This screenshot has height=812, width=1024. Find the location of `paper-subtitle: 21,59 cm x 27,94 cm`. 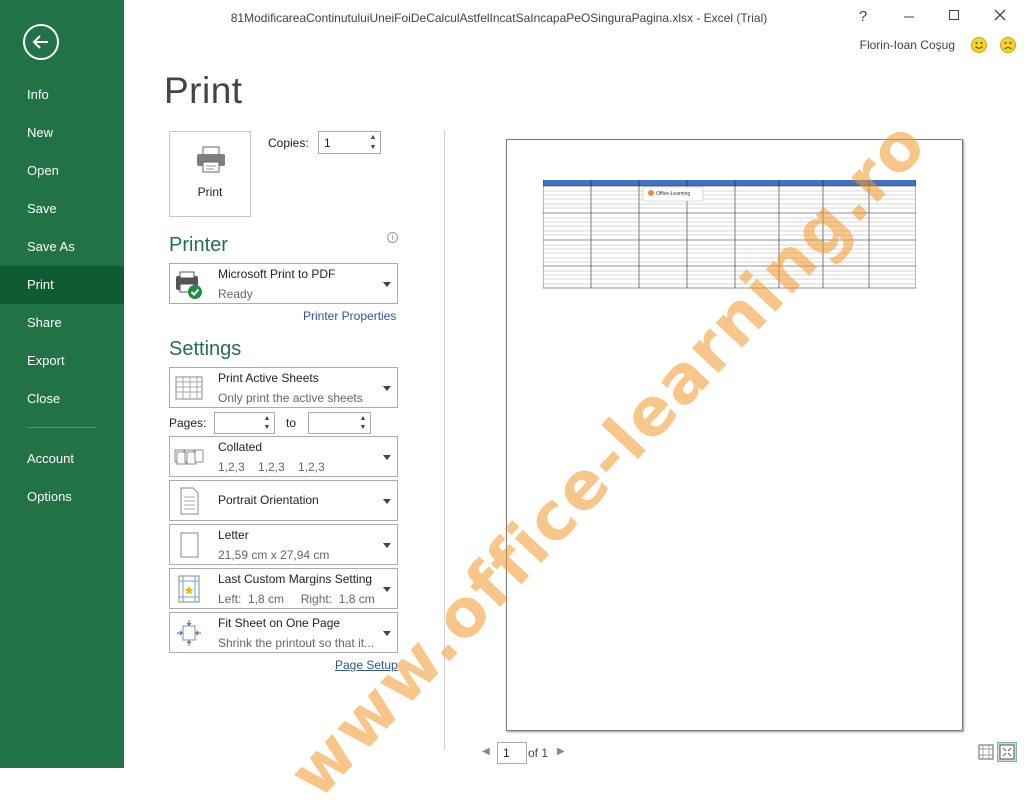

paper-subtitle: 21,59 cm x 27,94 cm is located at coordinates (274, 555).